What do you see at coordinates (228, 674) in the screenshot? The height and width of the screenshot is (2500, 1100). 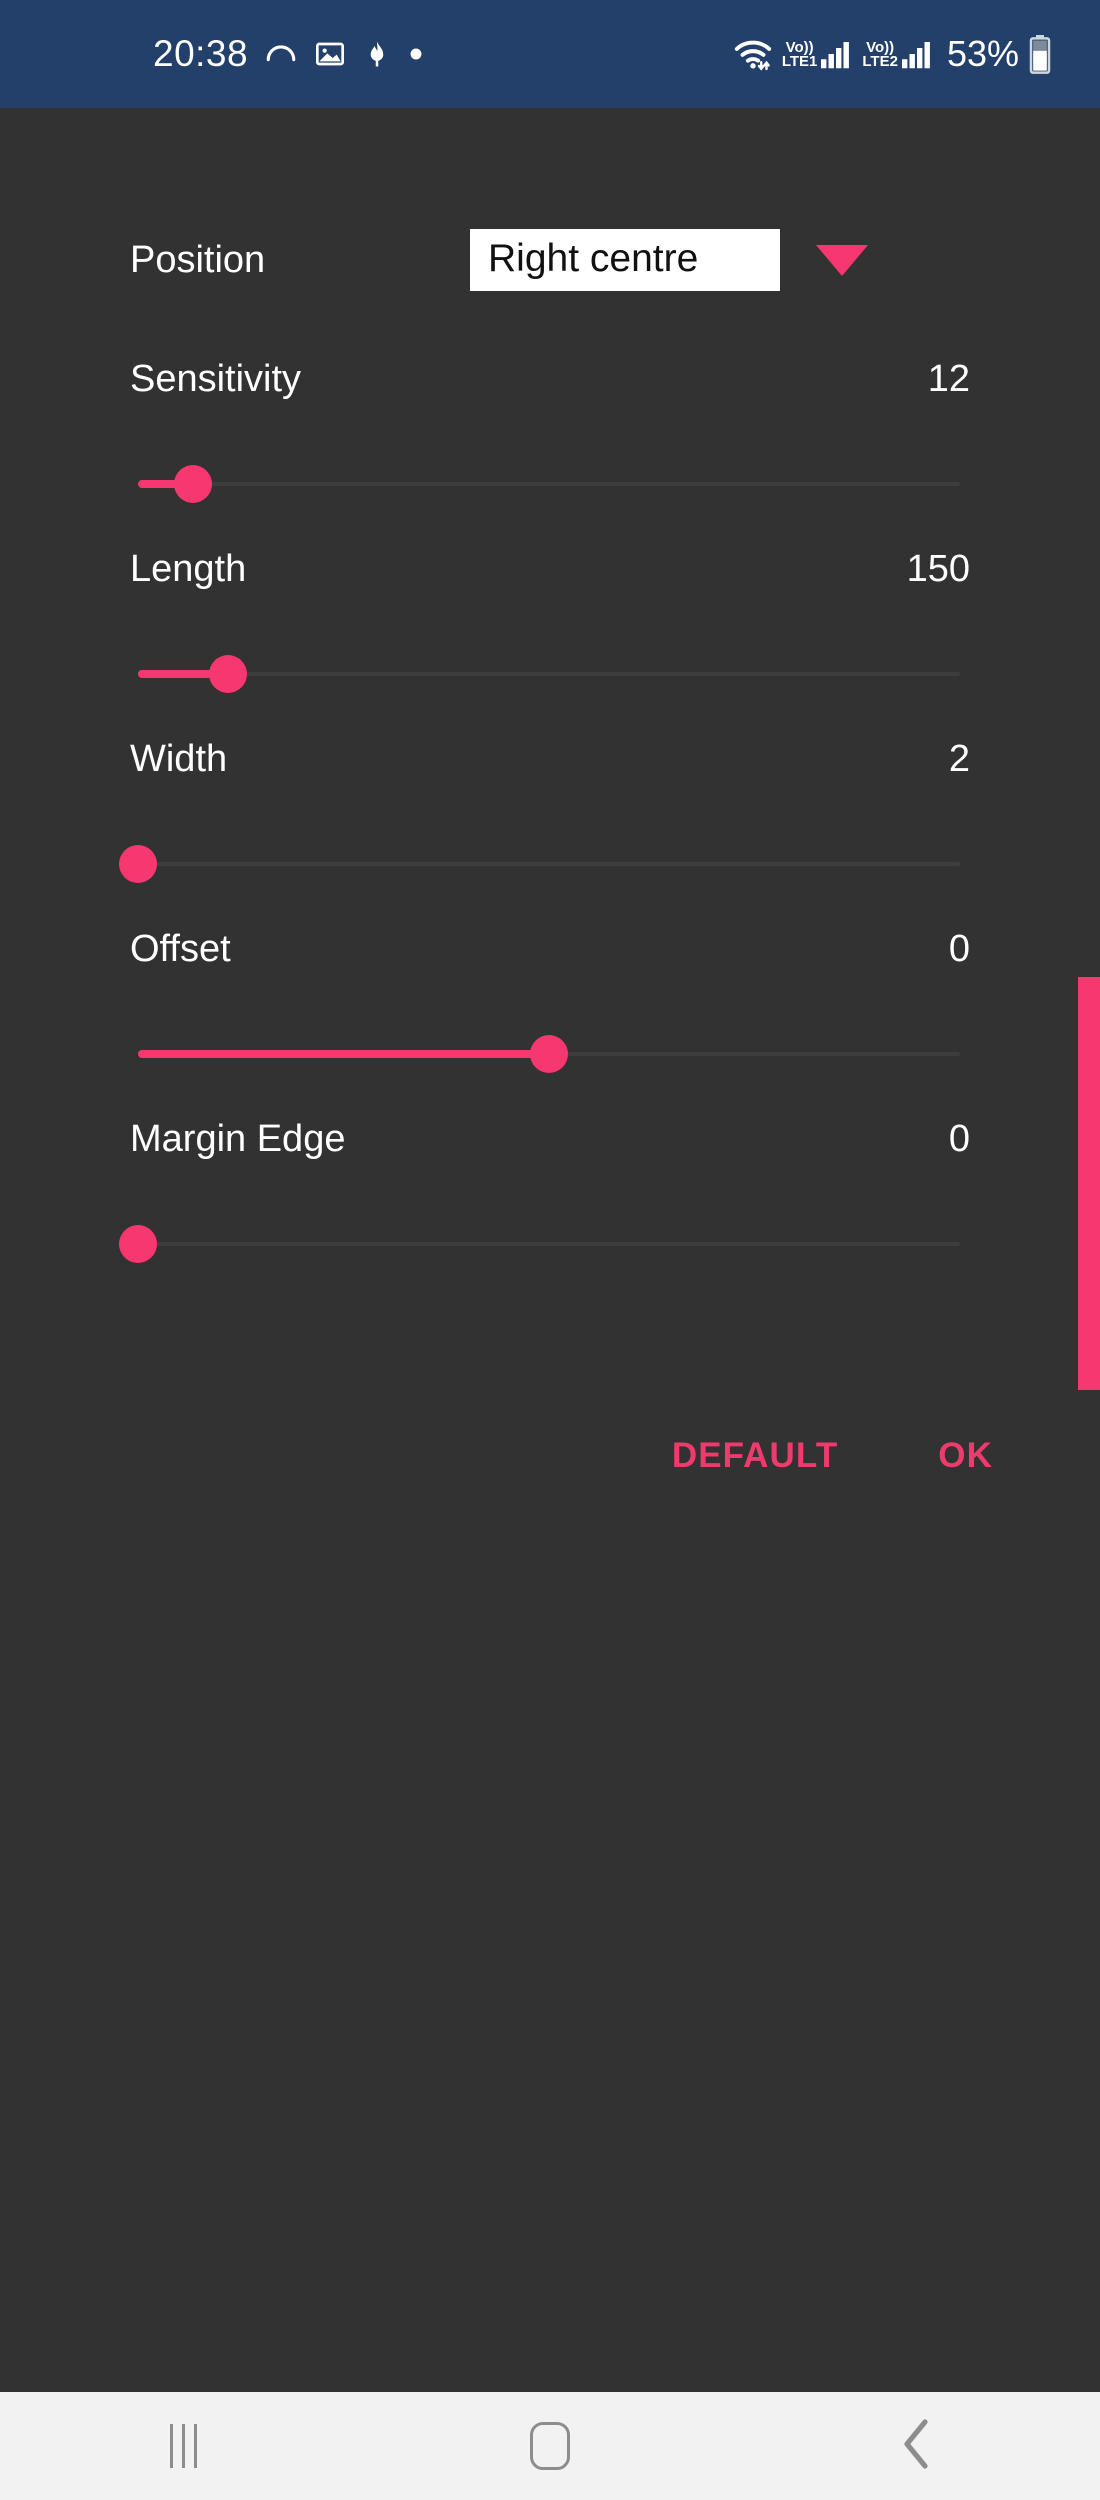 I see `slider-thumb-length` at bounding box center [228, 674].